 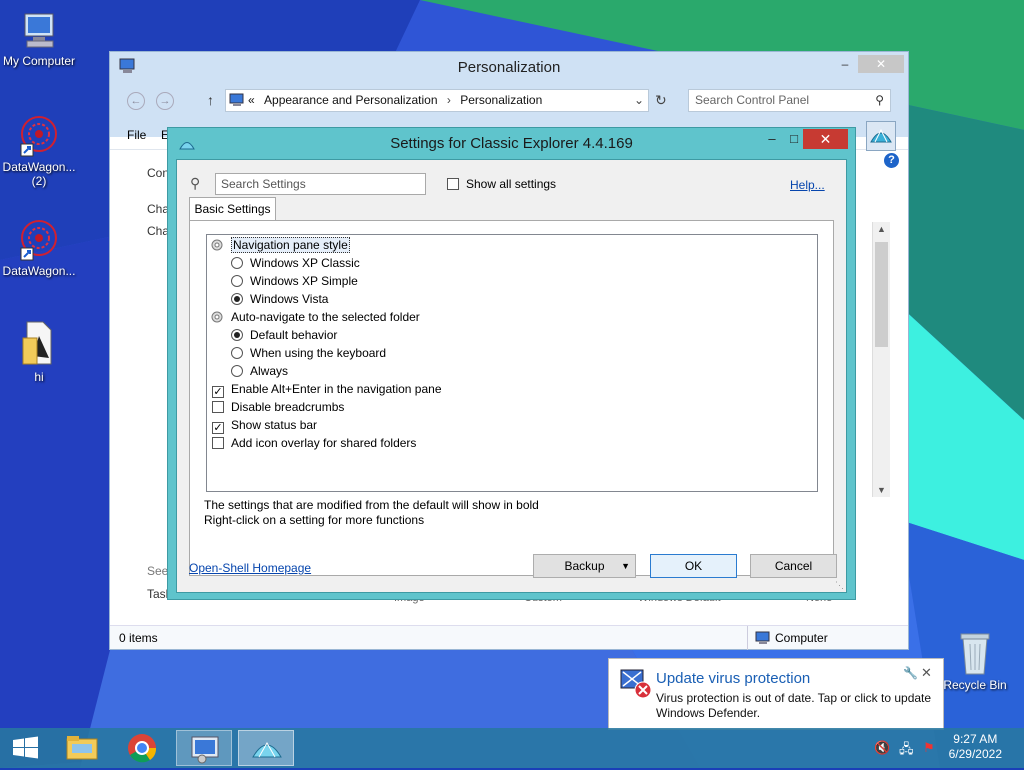 What do you see at coordinates (752, 100) in the screenshot?
I see `search-placeholder: Search Control Panel` at bounding box center [752, 100].